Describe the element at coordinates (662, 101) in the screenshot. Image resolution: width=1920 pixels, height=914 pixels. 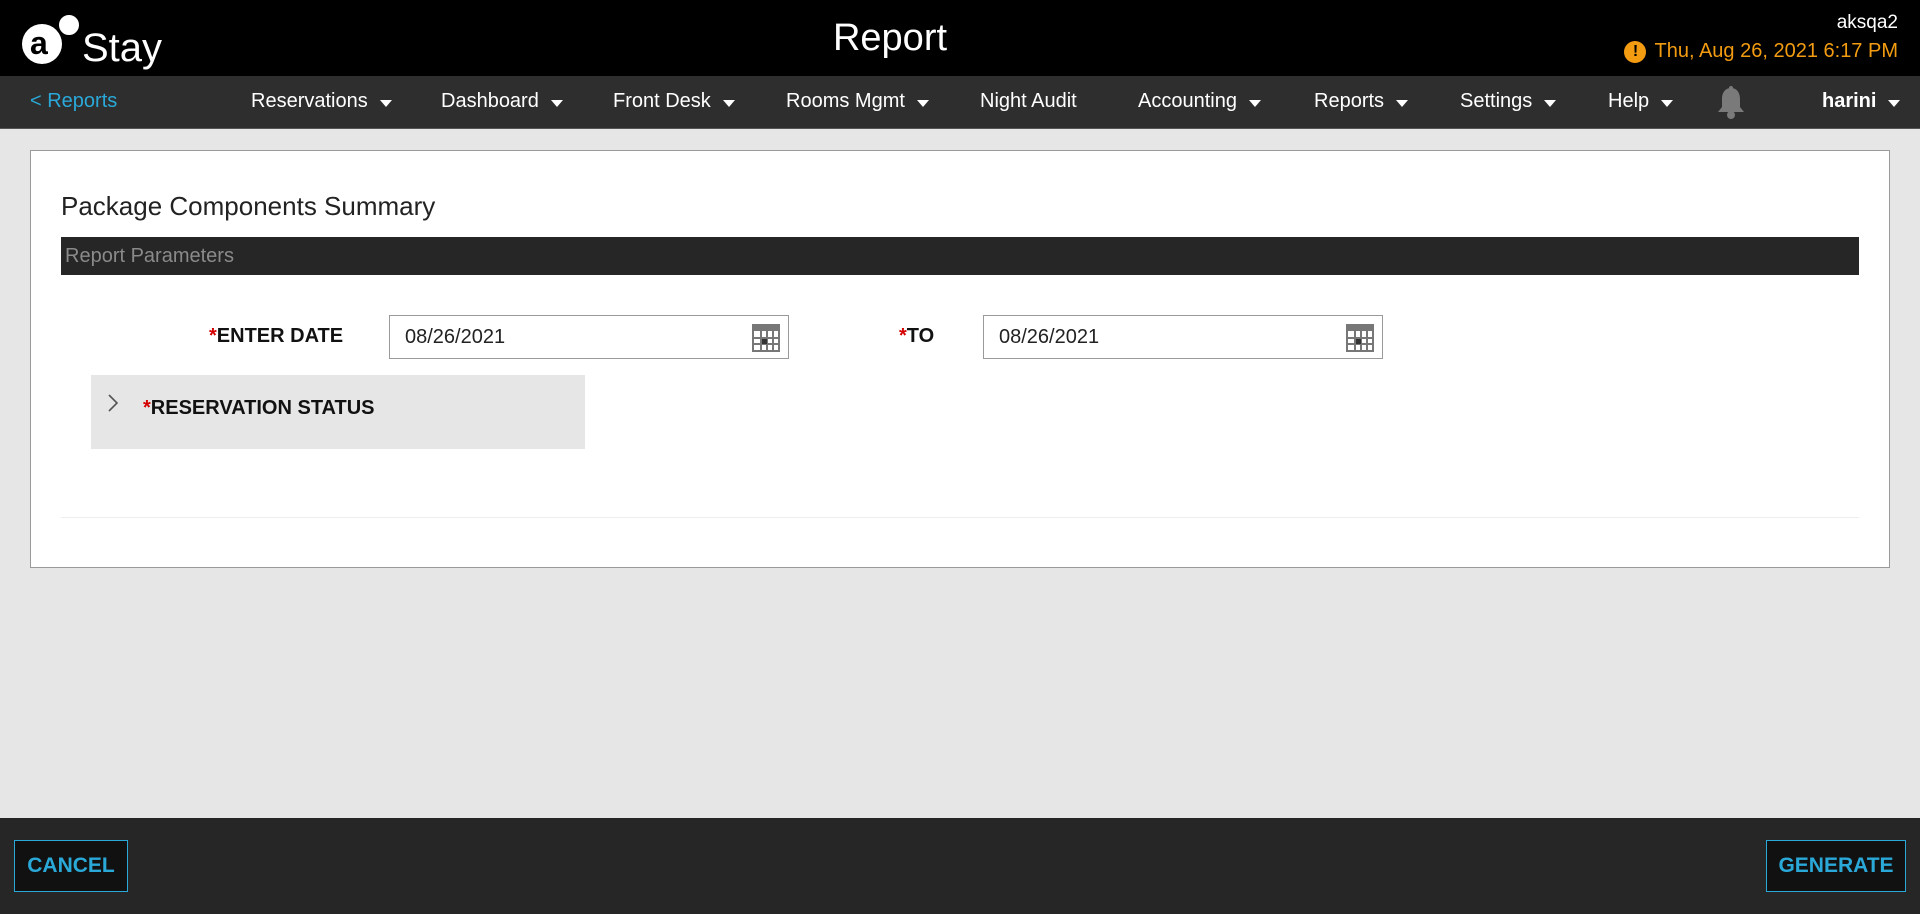
I see `nav-label: Front Desk` at that location.